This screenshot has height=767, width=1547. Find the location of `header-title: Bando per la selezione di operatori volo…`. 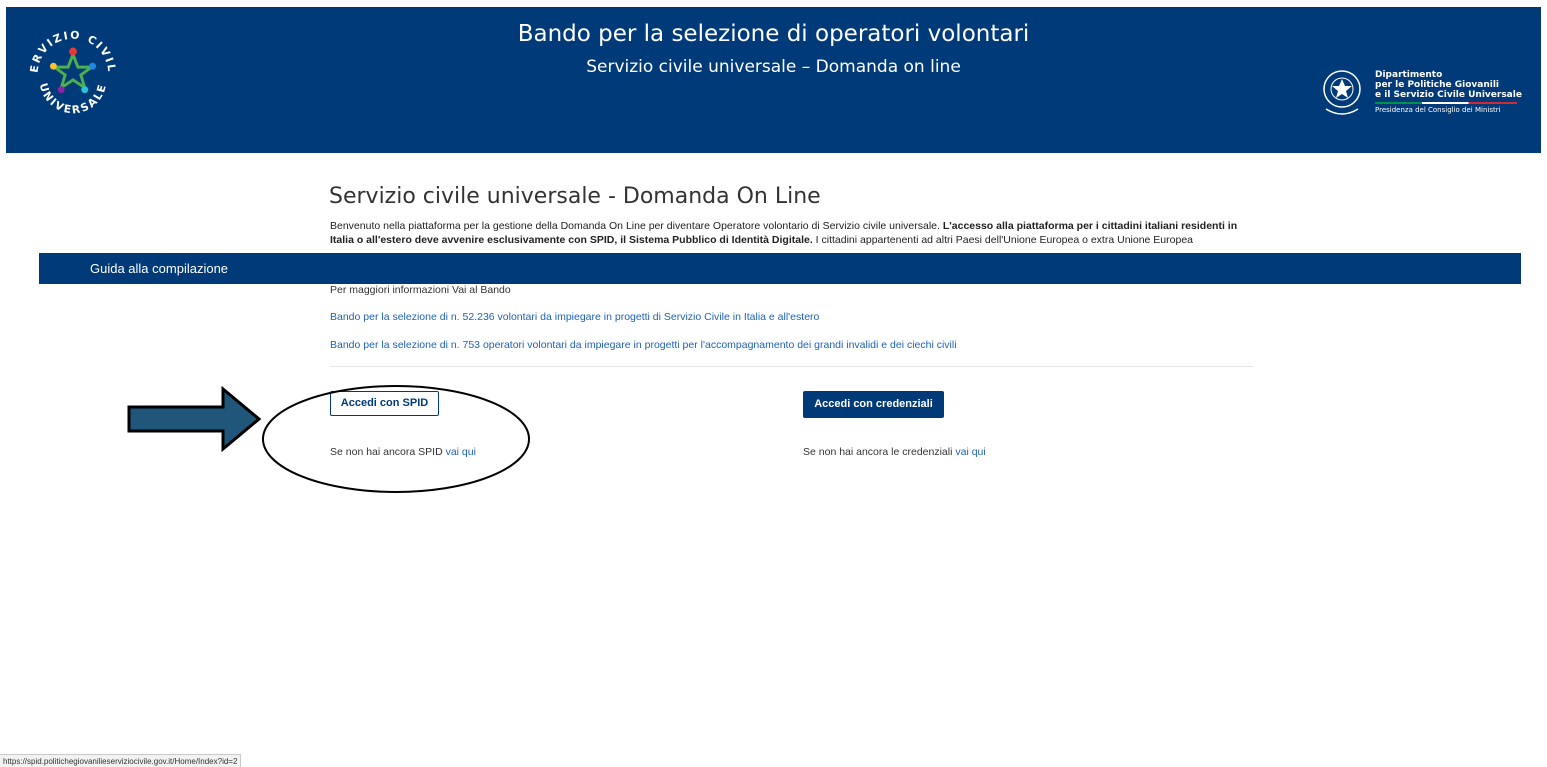

header-title: Bando per la selezione di operatori volo… is located at coordinates (773, 34).